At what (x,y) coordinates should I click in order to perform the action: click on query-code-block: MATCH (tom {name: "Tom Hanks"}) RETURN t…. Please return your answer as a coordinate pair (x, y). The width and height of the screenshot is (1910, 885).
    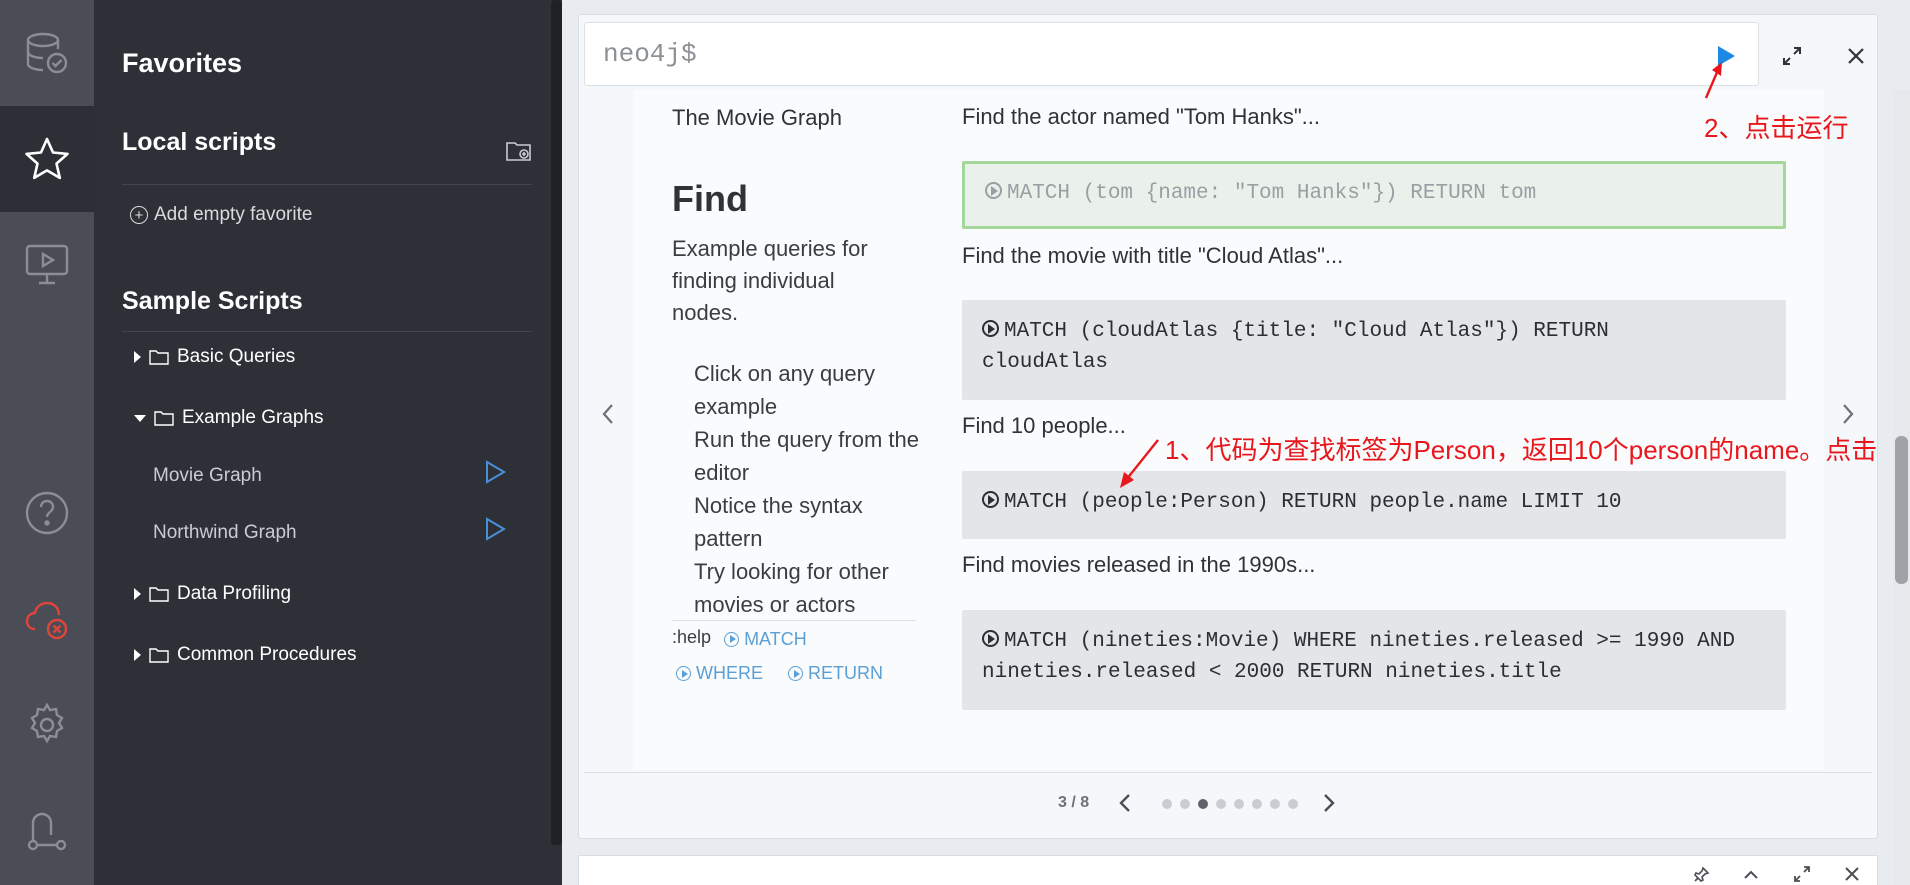
    Looking at the image, I should click on (1374, 195).